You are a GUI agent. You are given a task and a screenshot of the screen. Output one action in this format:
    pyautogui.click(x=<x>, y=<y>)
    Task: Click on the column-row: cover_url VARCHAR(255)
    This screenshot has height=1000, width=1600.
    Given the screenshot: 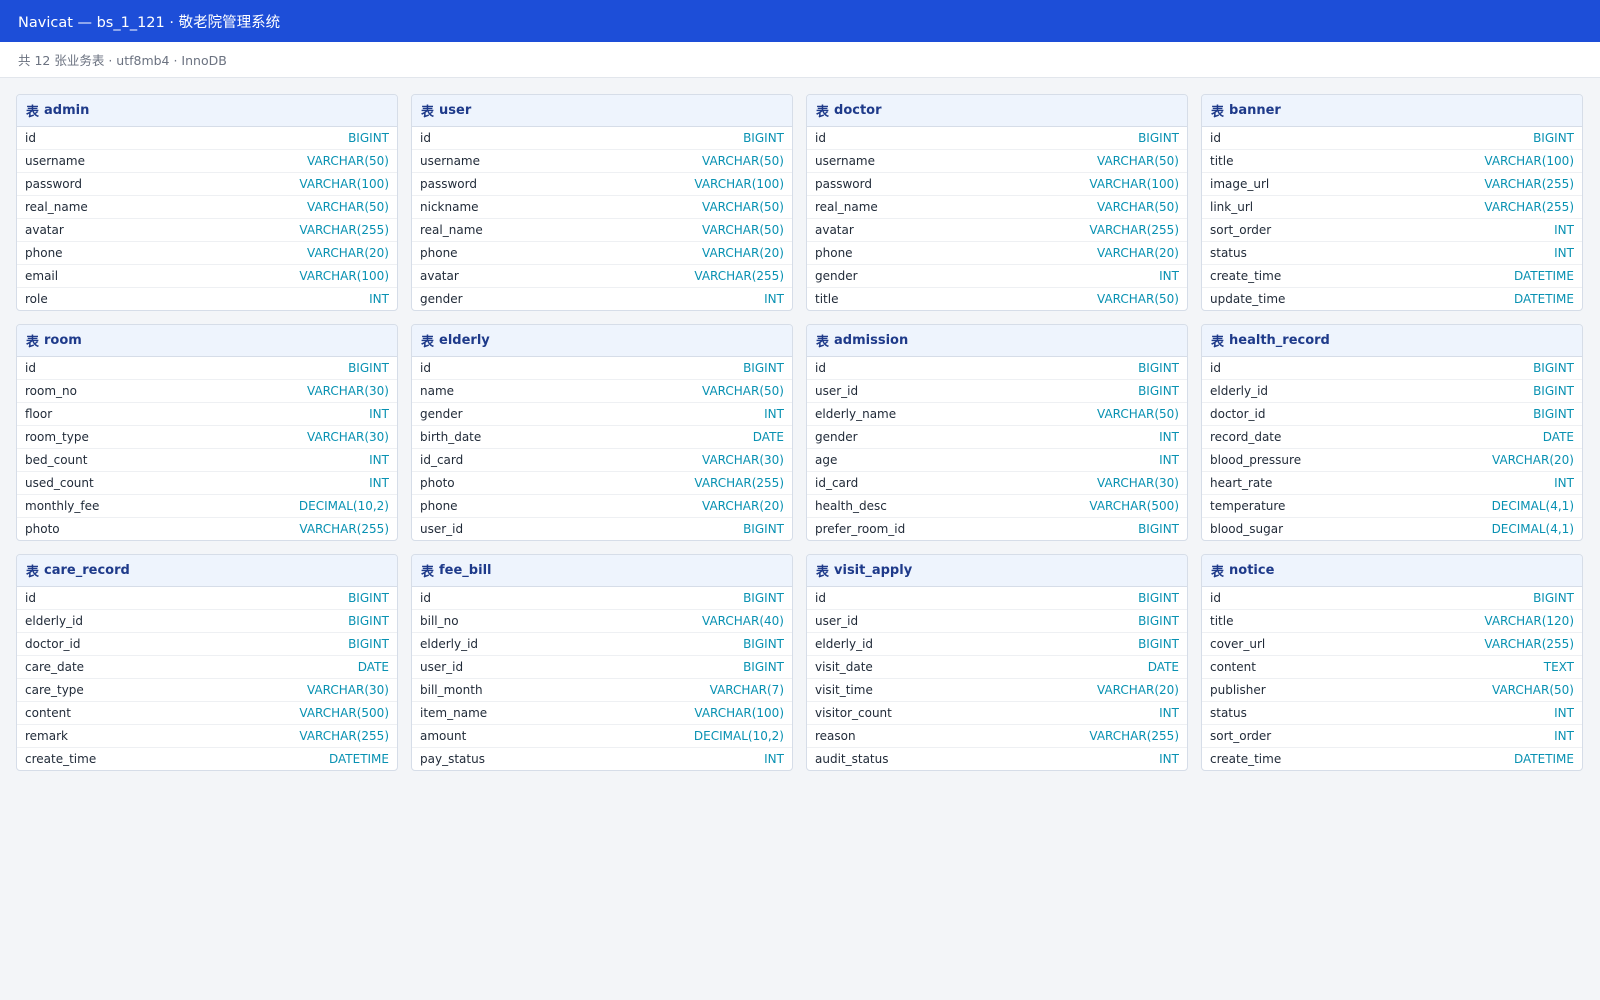 What is the action you would take?
    pyautogui.click(x=1392, y=644)
    